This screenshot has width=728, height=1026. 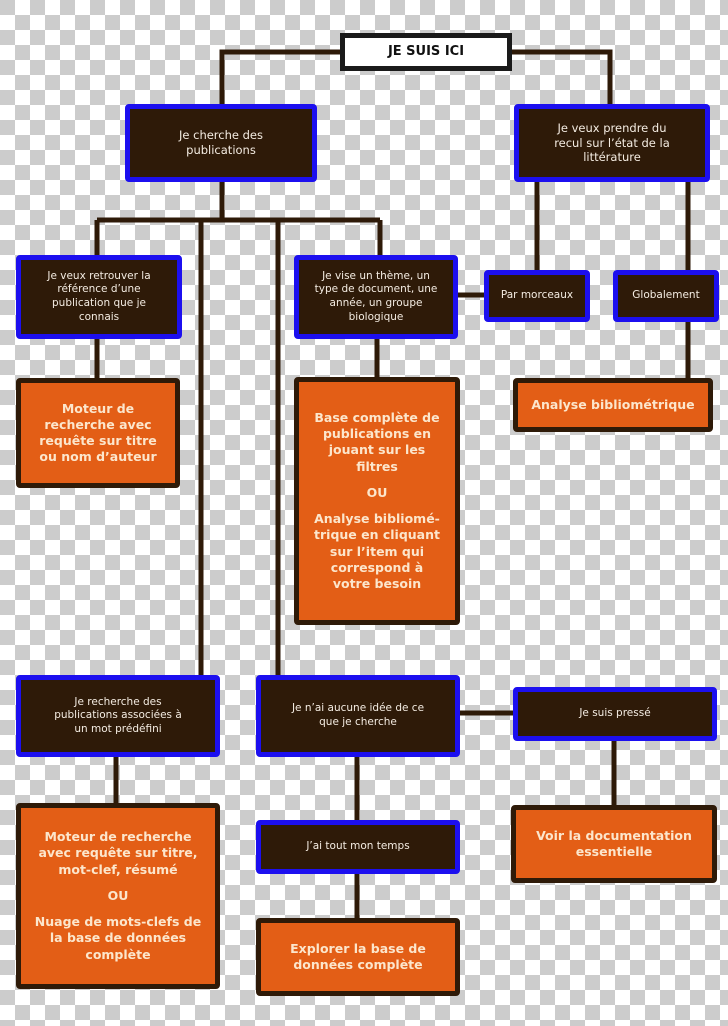 I want to click on answer-bibliometric: Analyse bibliométrique, so click(x=613, y=405).